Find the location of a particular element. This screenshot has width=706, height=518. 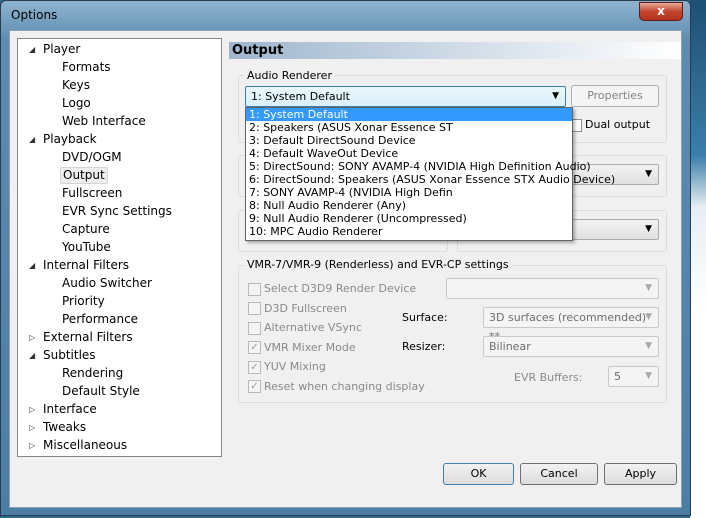

dropdown-option: 7: SONY AVAMP-4 (NVIDIA High Defin is located at coordinates (409, 192).